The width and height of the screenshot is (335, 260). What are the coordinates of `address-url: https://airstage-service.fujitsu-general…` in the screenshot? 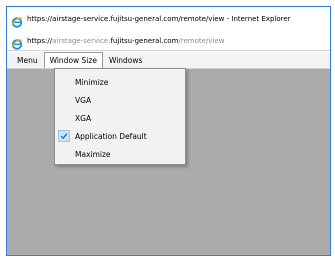 It's located at (125, 41).